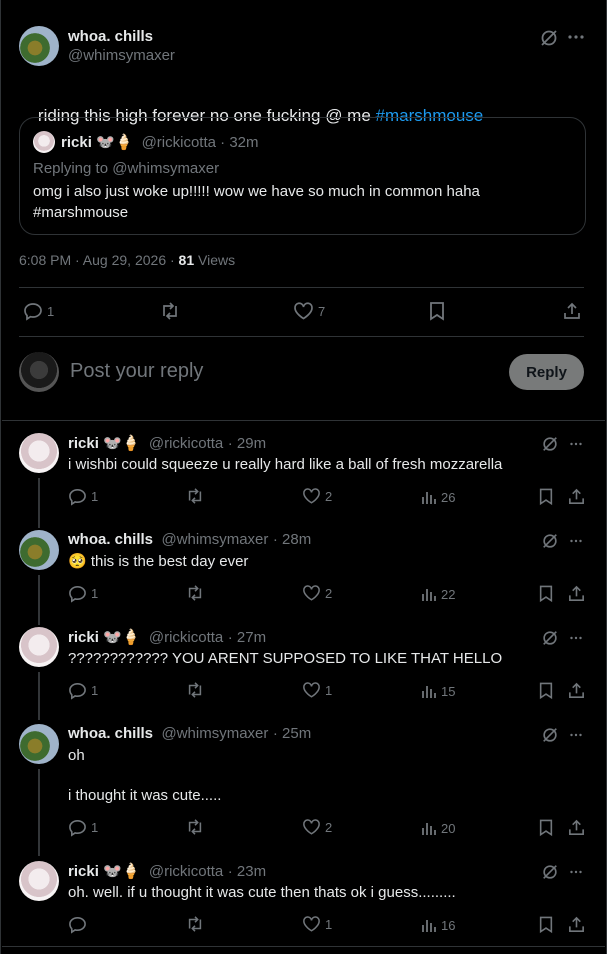  Describe the element at coordinates (438, 594) in the screenshot. I see `views-action: 22` at that location.